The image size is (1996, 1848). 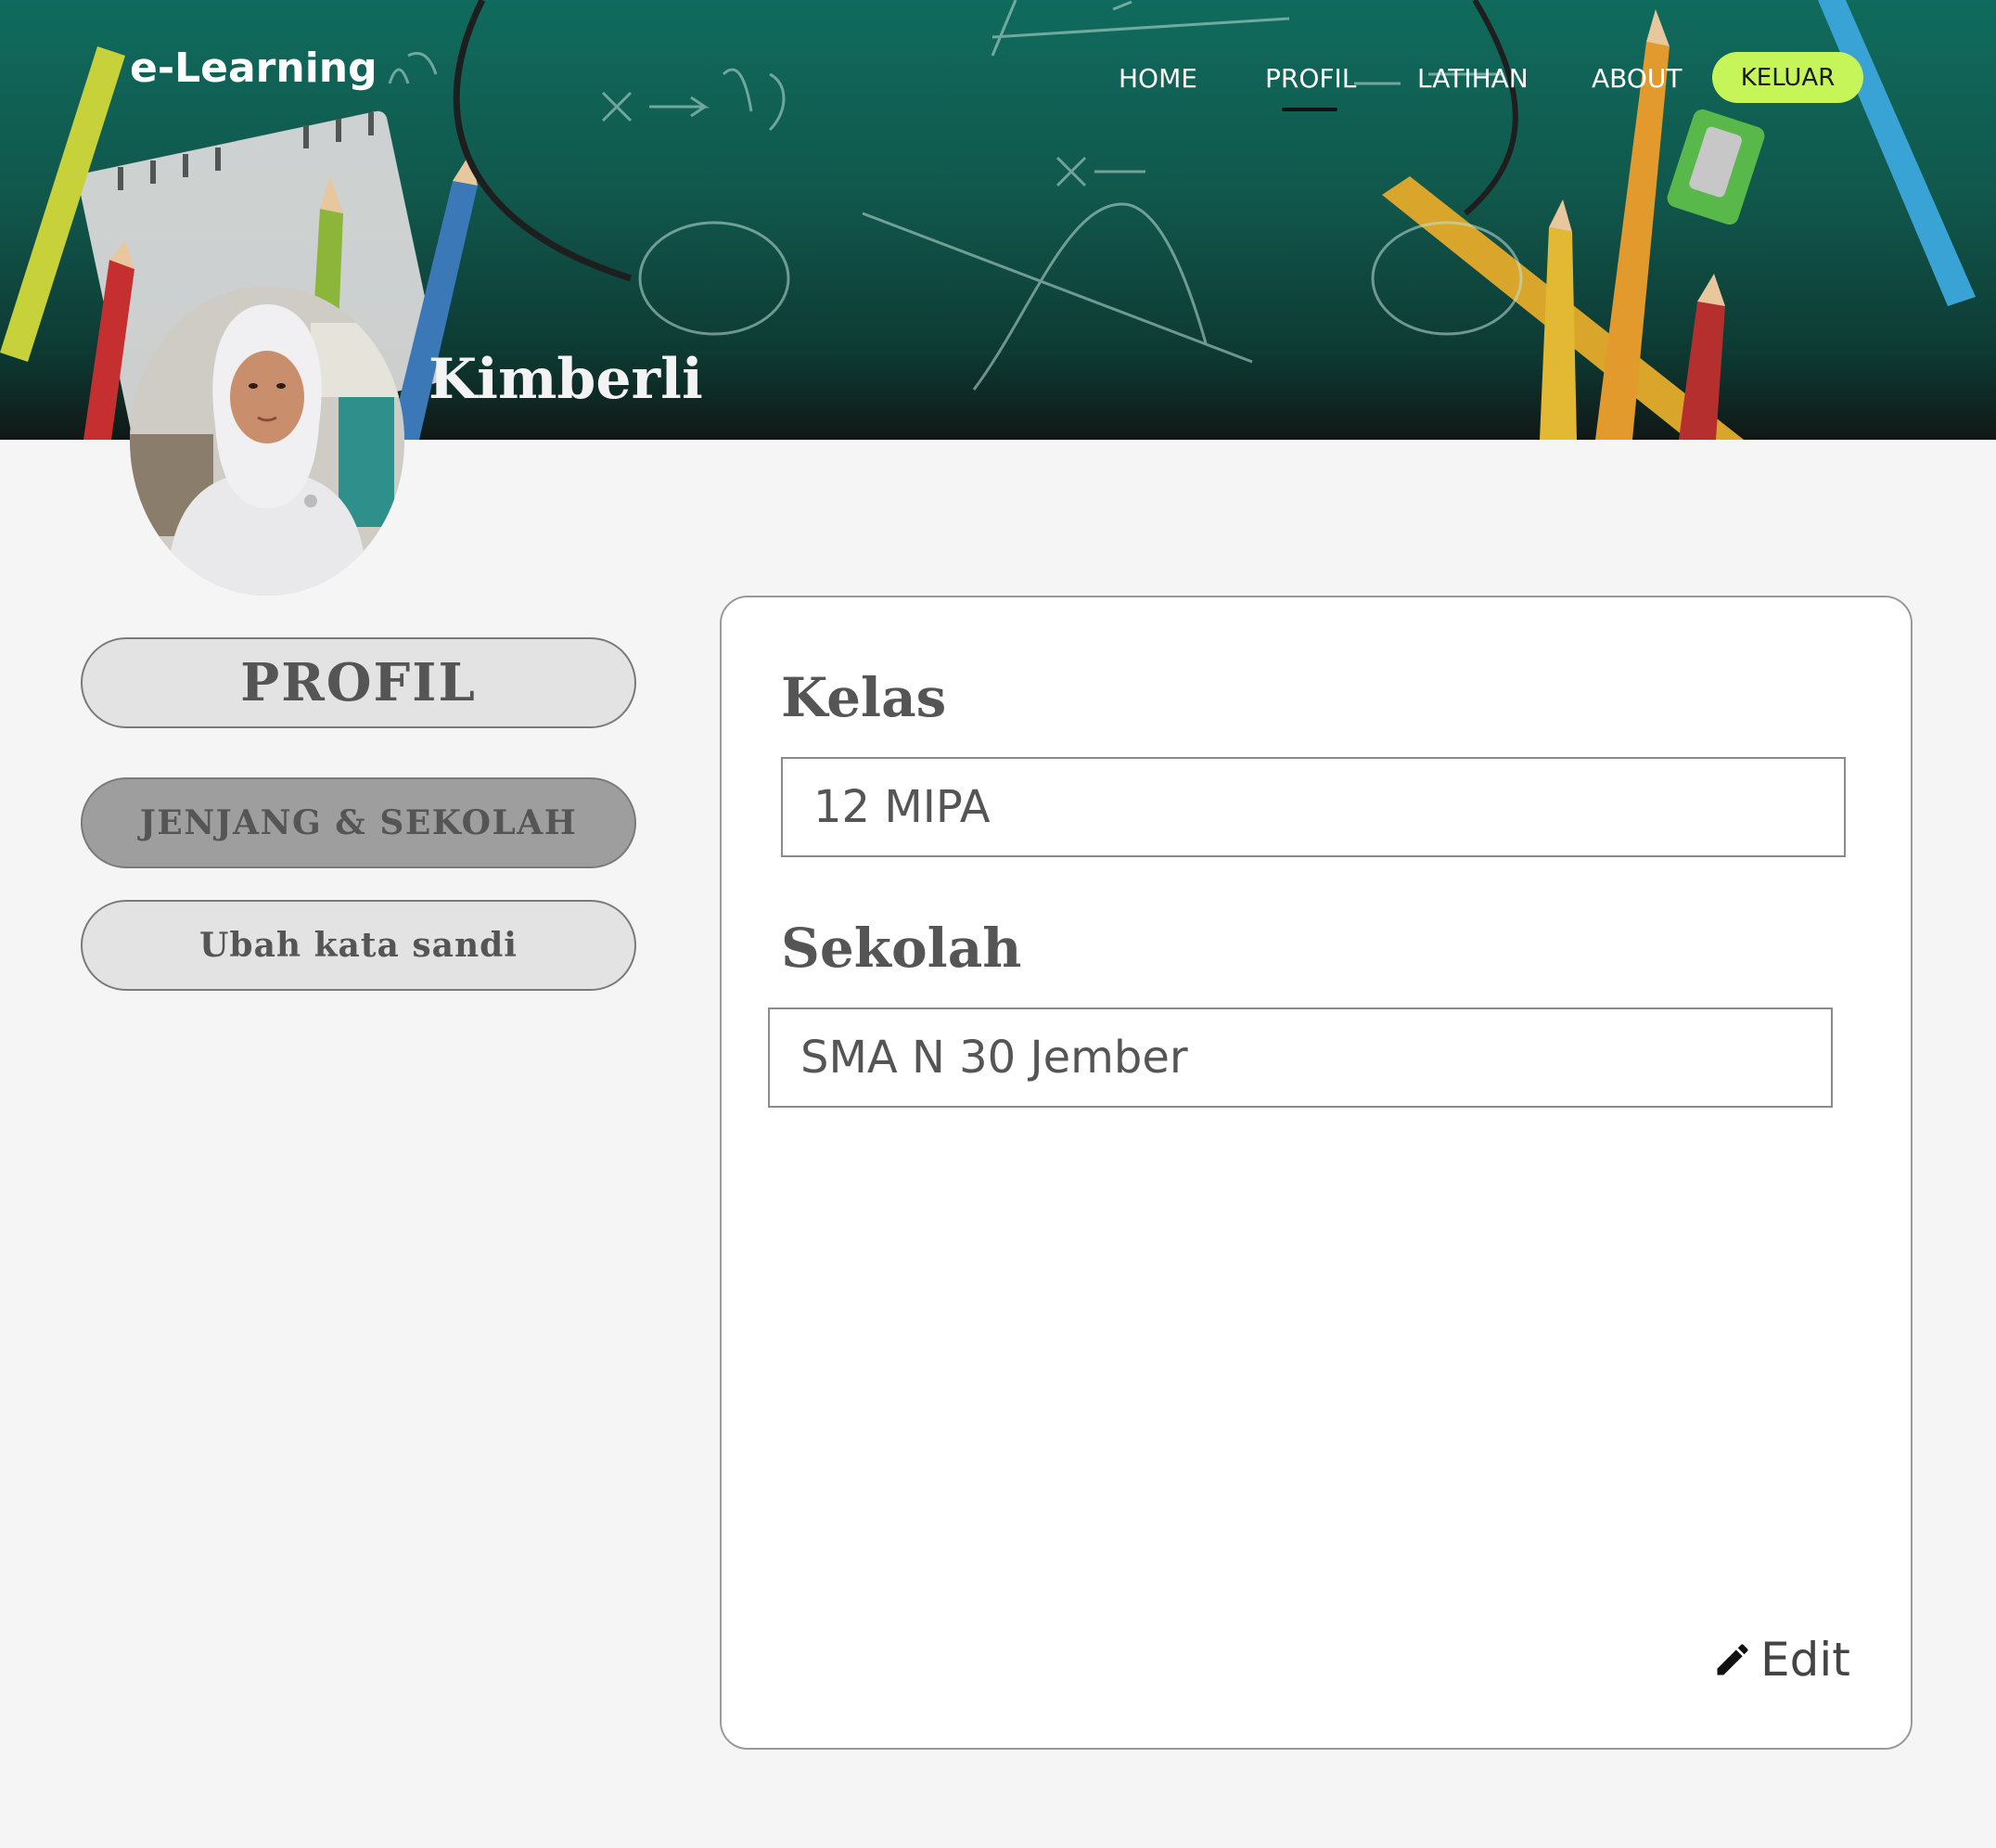 What do you see at coordinates (1787, 77) in the screenshot?
I see `logout-button: KELUAR` at bounding box center [1787, 77].